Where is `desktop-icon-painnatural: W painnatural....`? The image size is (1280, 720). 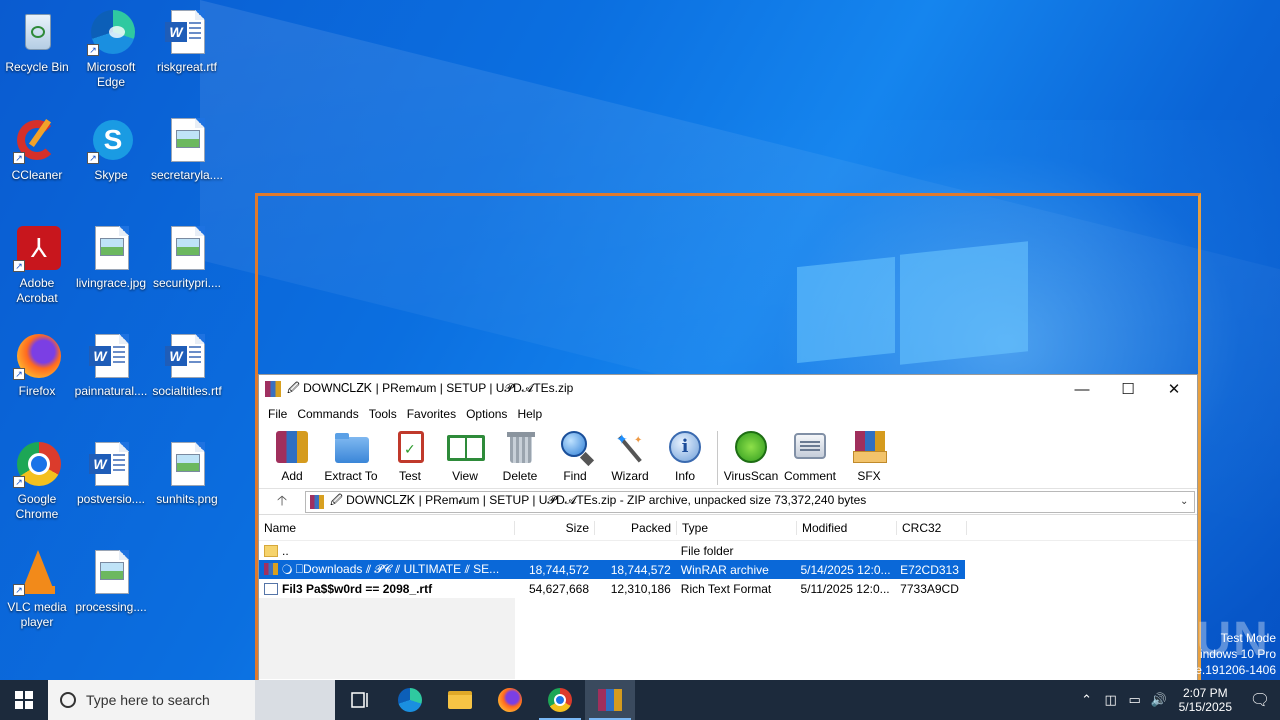
desktop-icon-painnatural: W painnatural.... is located at coordinates (111, 365).